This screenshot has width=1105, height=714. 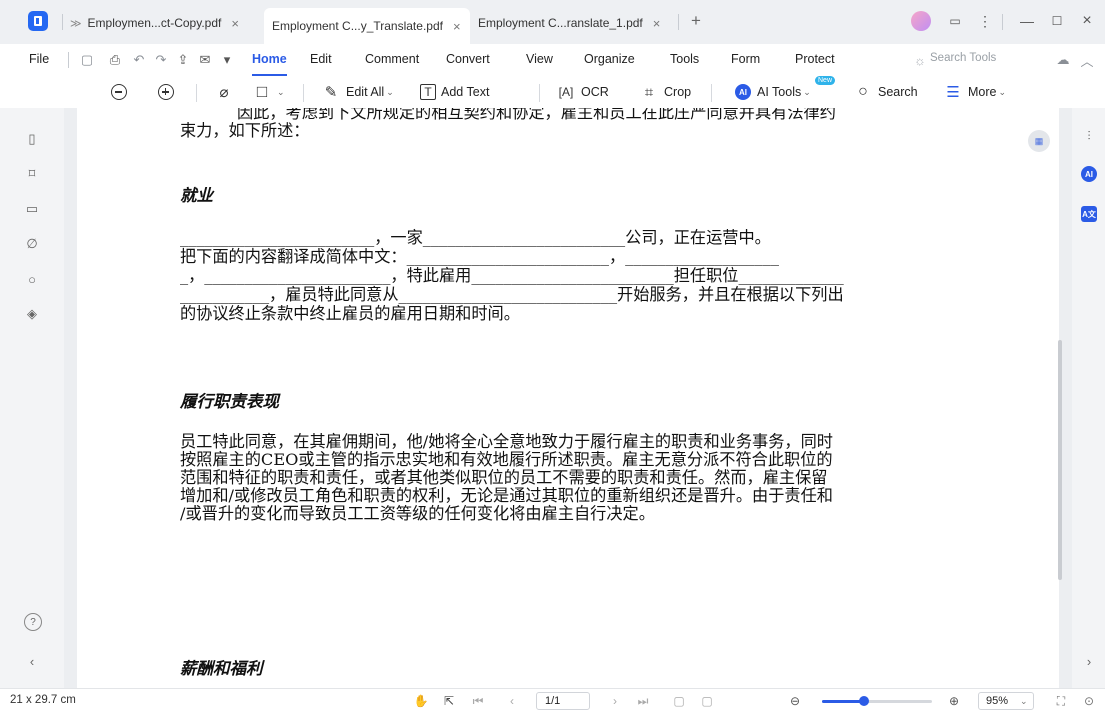 I want to click on menu-organize: Organize, so click(x=609, y=59).